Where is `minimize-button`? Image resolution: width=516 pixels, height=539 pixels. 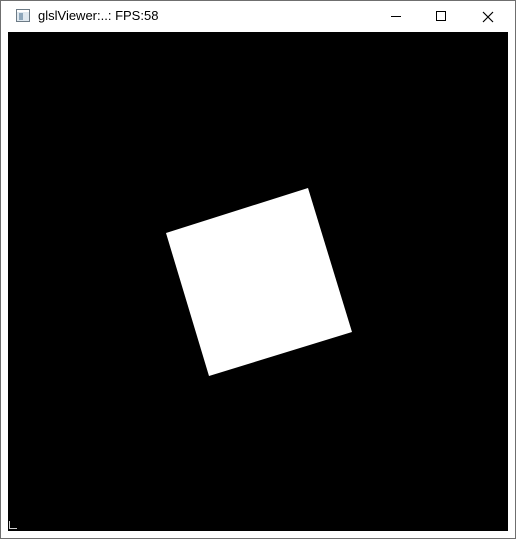 minimize-button is located at coordinates (396, 16).